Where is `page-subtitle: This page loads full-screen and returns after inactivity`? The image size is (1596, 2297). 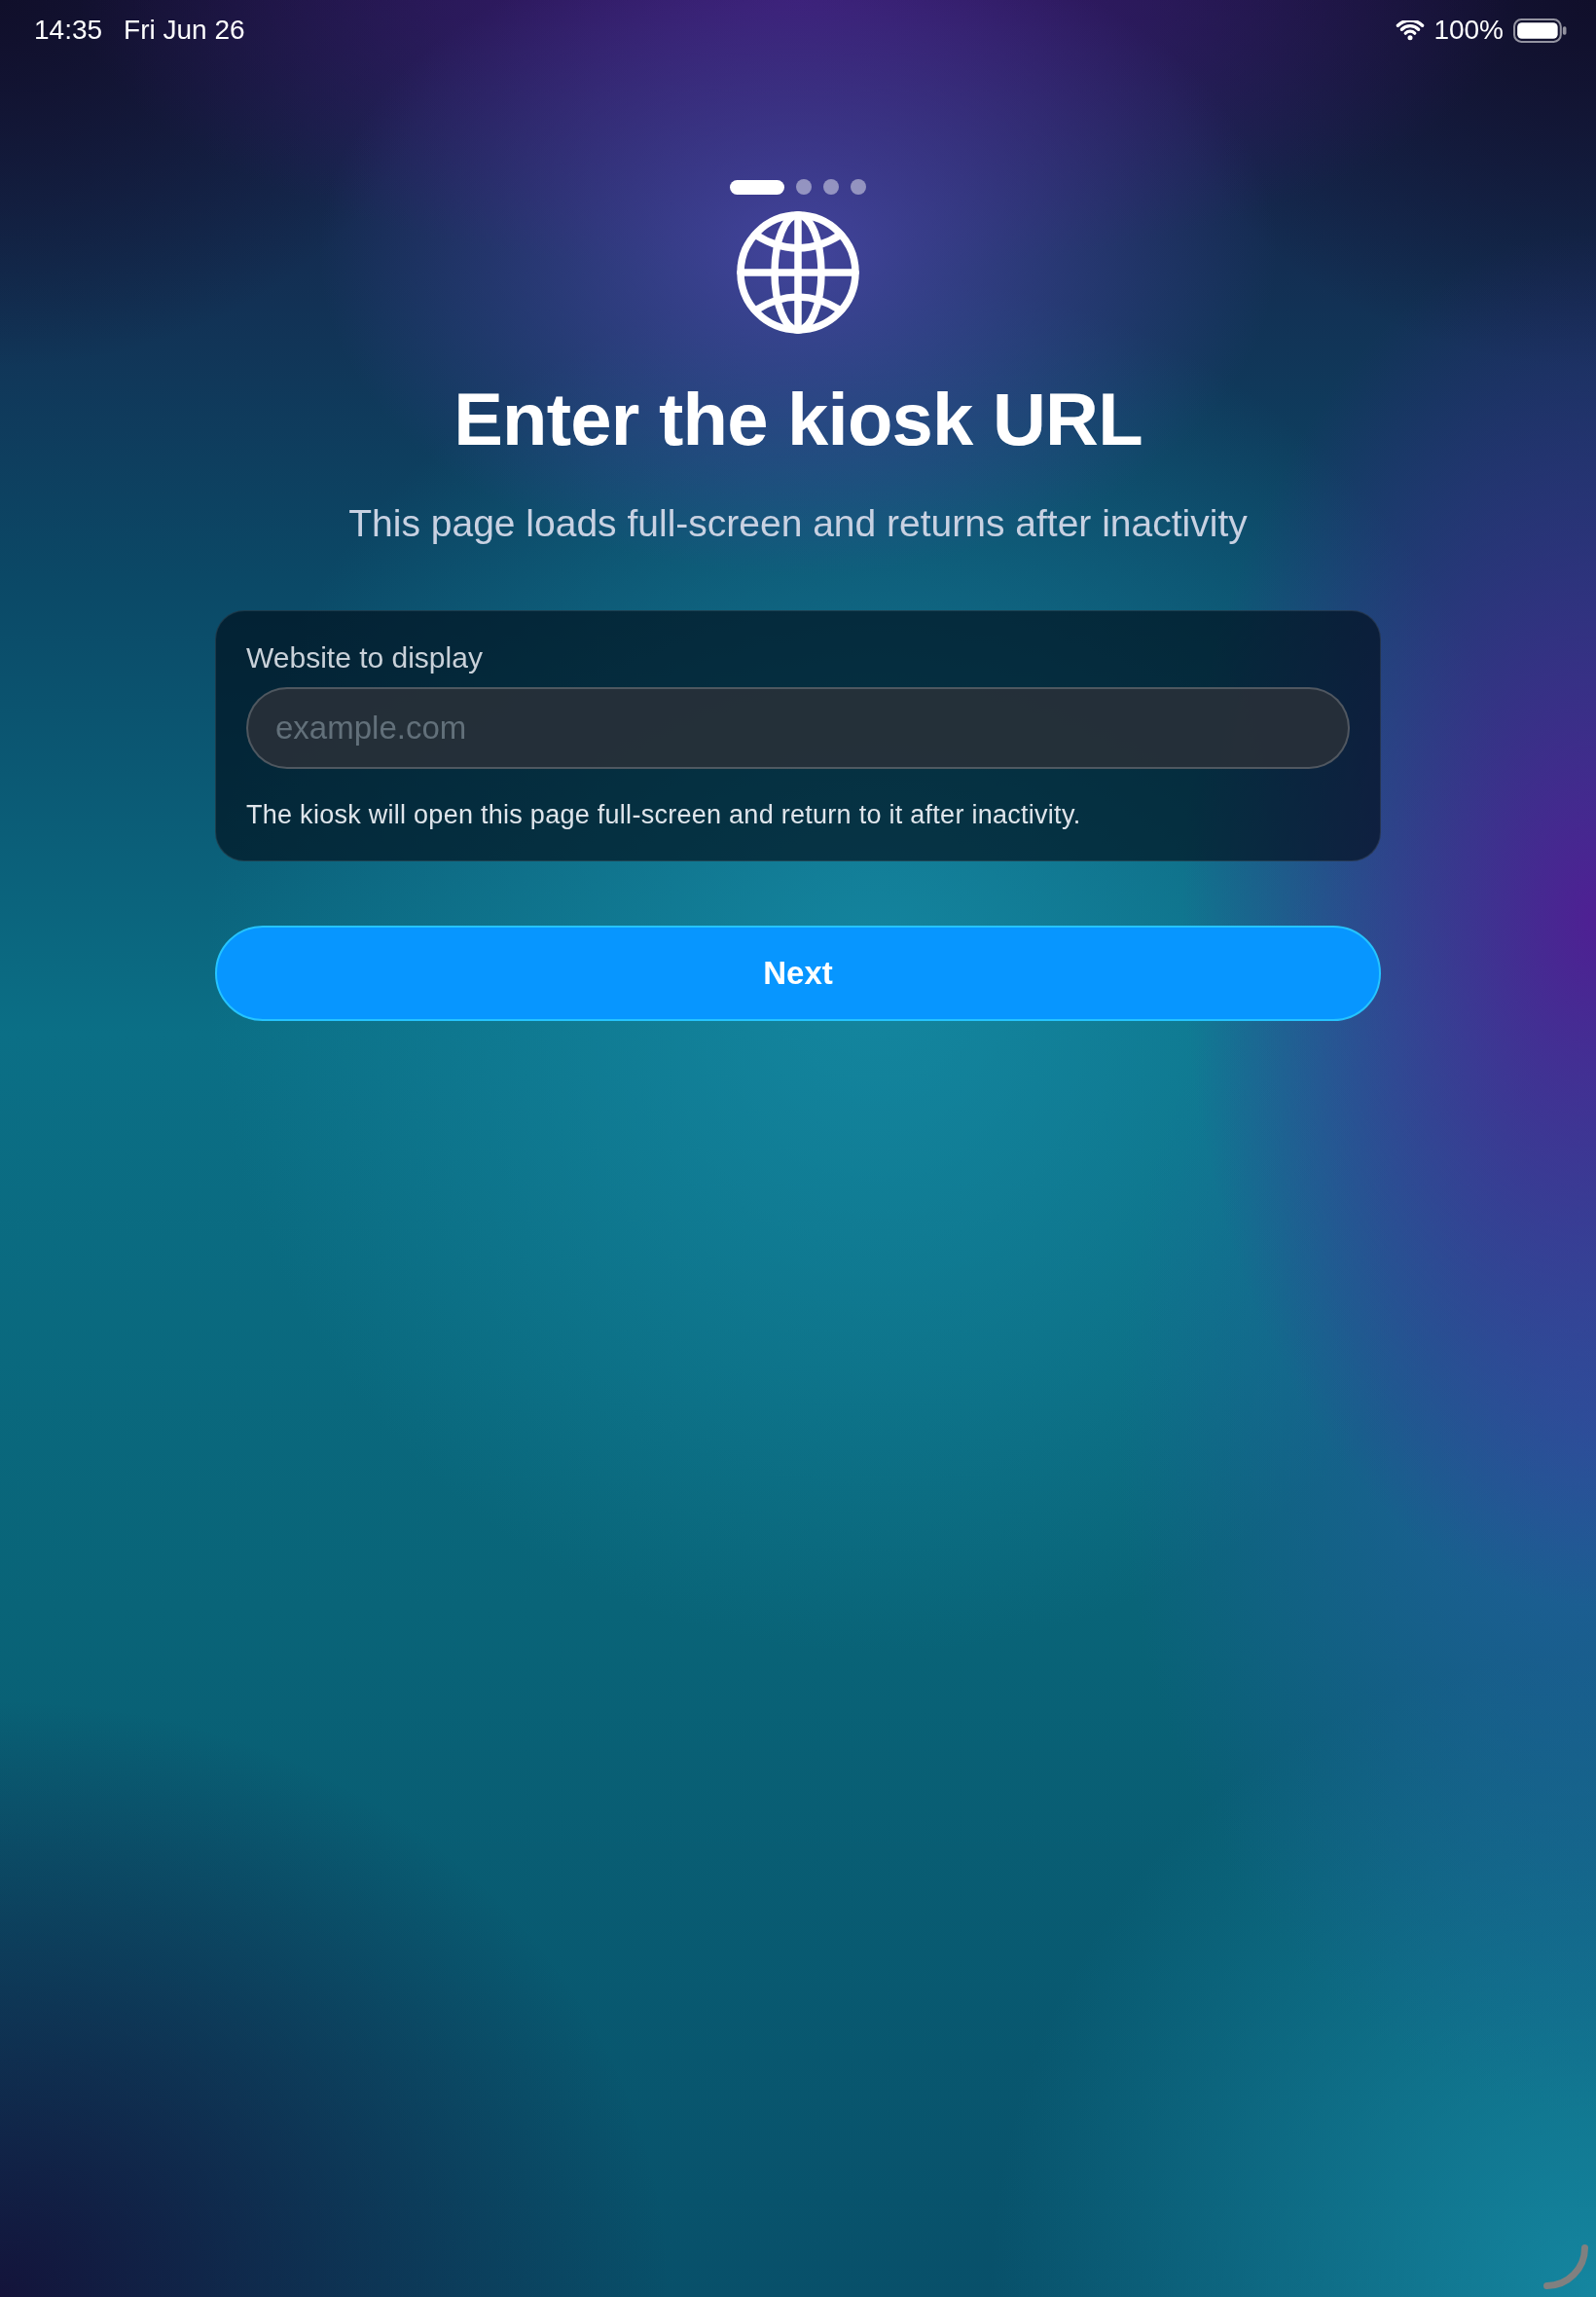
page-subtitle: This page loads full-screen and returns after inactivity is located at coordinates (798, 523).